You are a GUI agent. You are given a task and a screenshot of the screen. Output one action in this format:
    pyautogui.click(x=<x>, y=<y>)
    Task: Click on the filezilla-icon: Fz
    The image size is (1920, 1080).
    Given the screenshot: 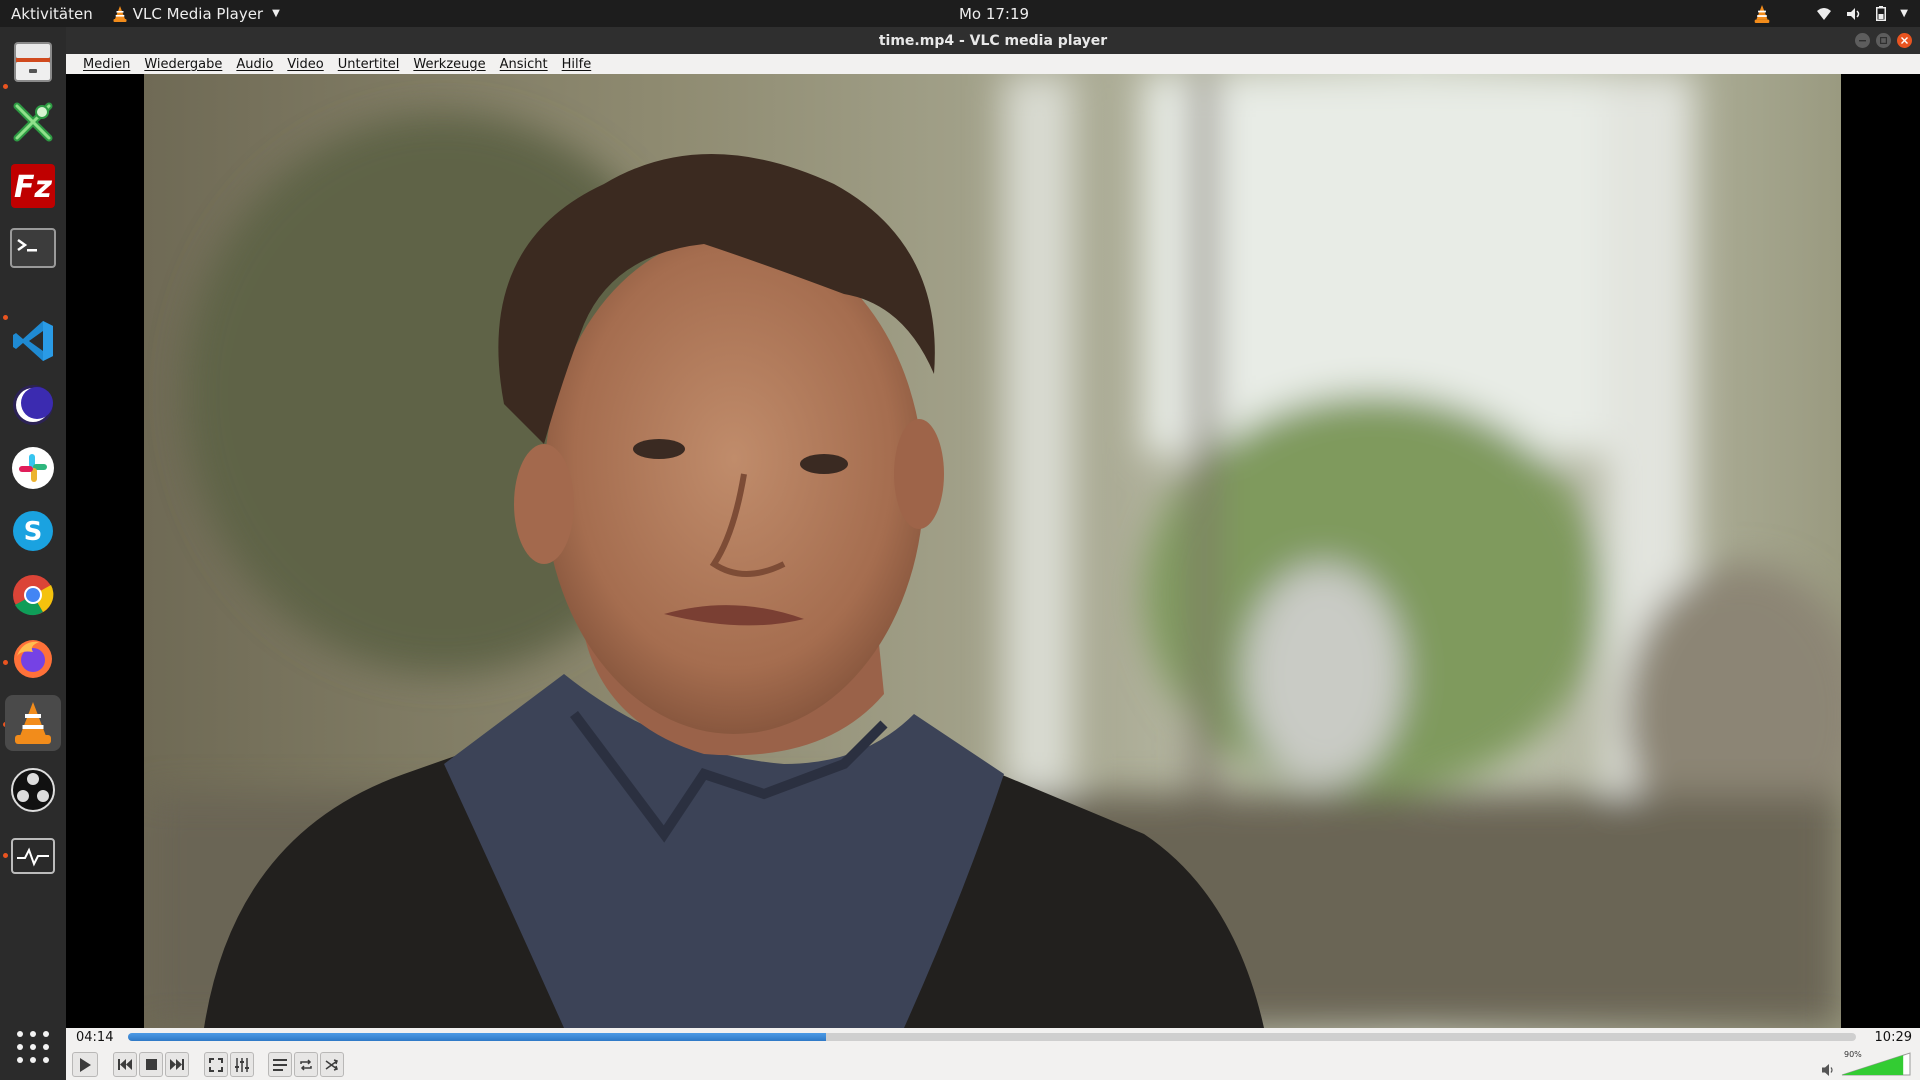 What is the action you would take?
    pyautogui.click(x=33, y=186)
    